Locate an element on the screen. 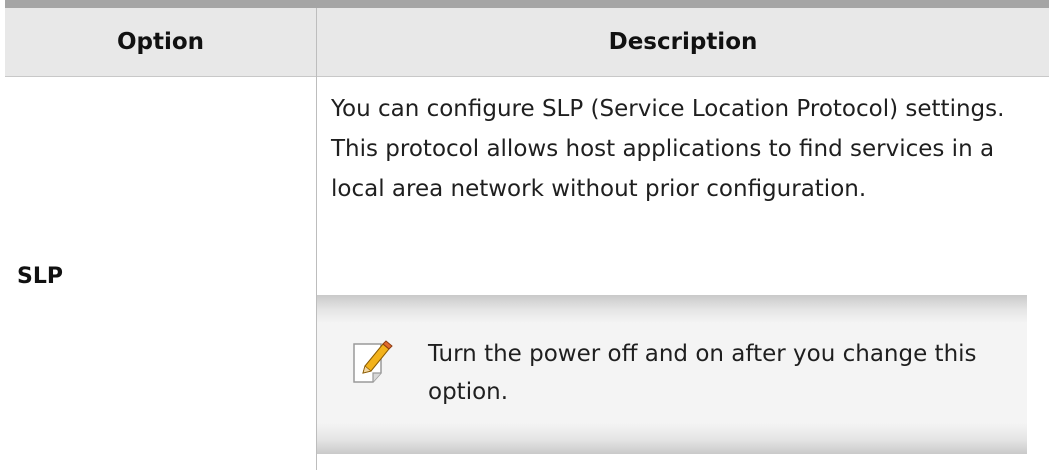  note-pencil-icon is located at coordinates (372, 362).